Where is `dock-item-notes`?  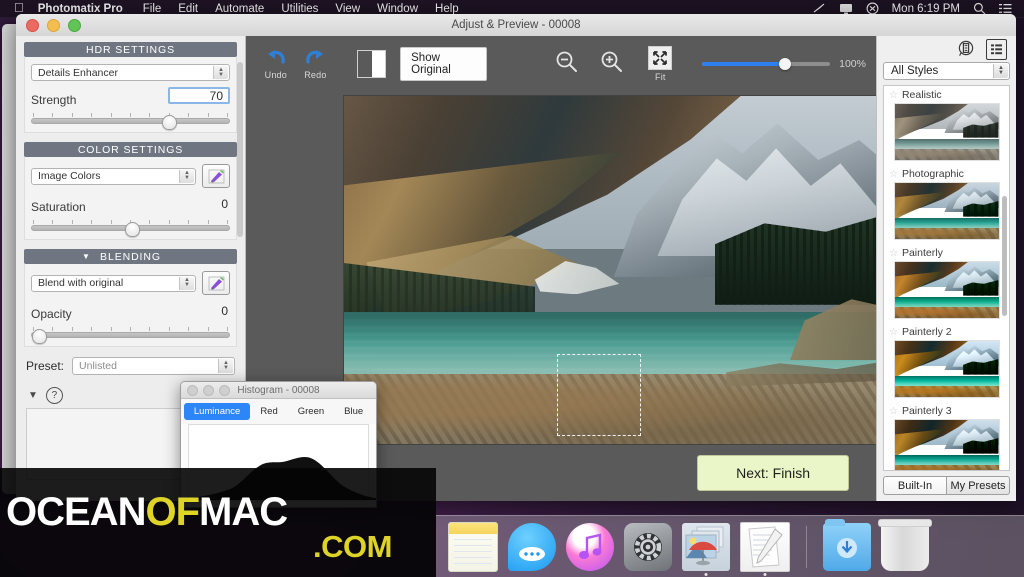
dock-item-notes is located at coordinates (473, 546).